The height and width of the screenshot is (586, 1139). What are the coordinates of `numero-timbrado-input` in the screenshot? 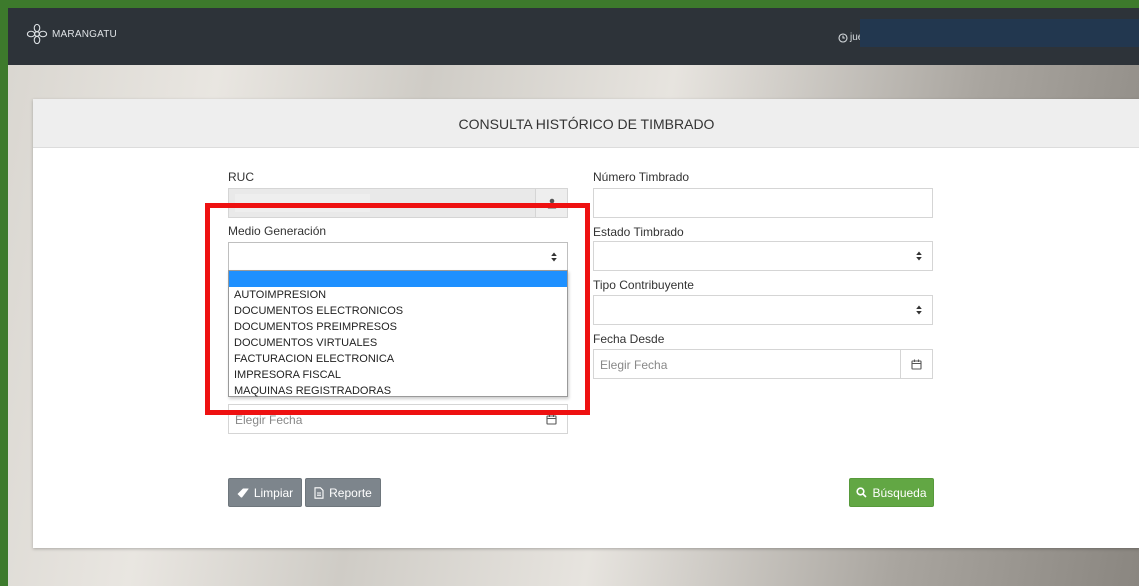 It's located at (763, 203).